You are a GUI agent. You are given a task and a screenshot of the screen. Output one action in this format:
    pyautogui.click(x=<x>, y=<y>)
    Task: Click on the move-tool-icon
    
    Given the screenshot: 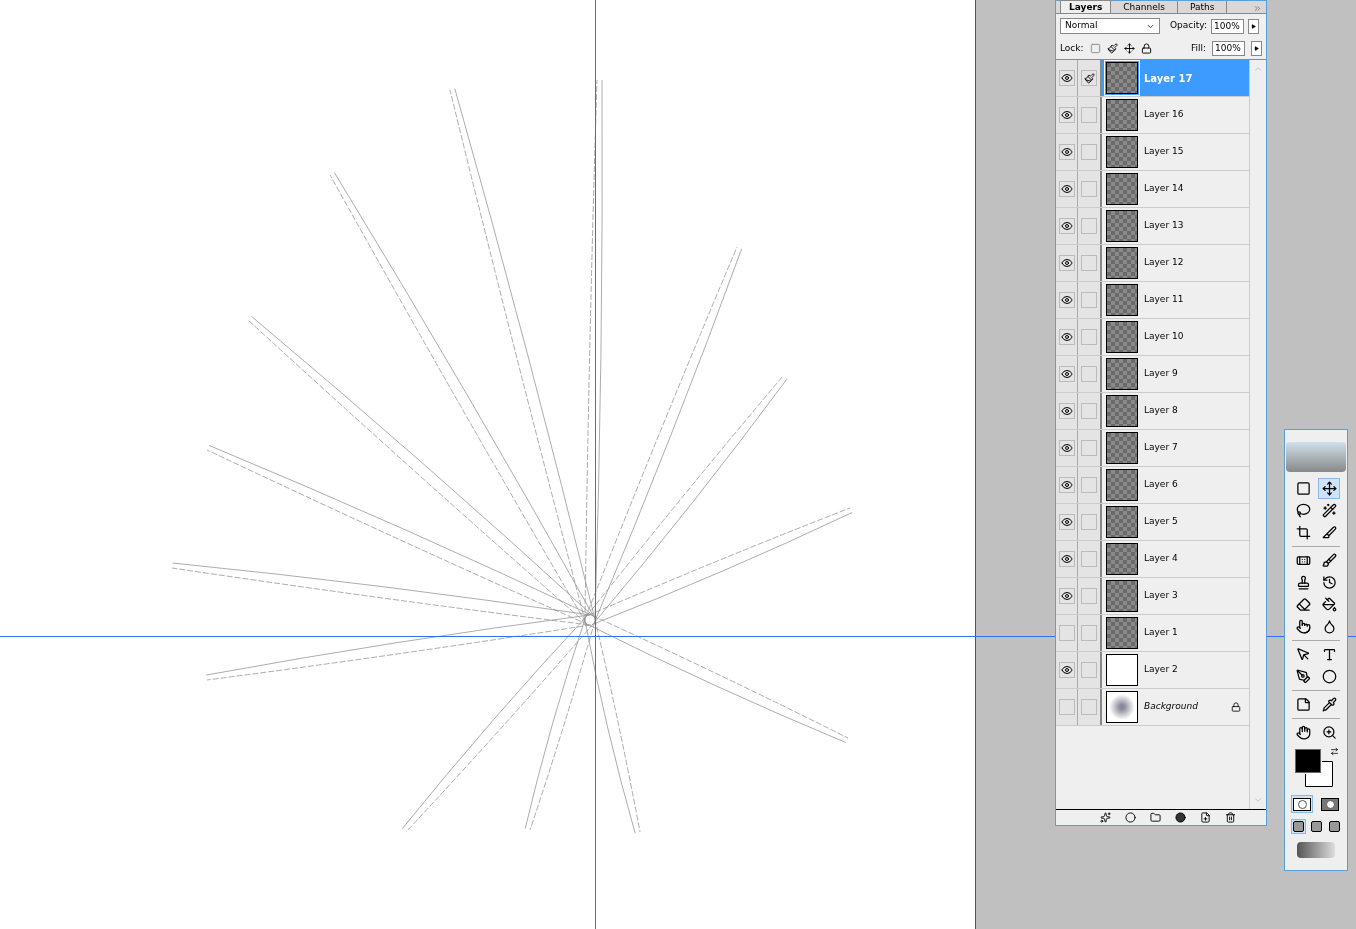 What is the action you would take?
    pyautogui.click(x=1329, y=488)
    